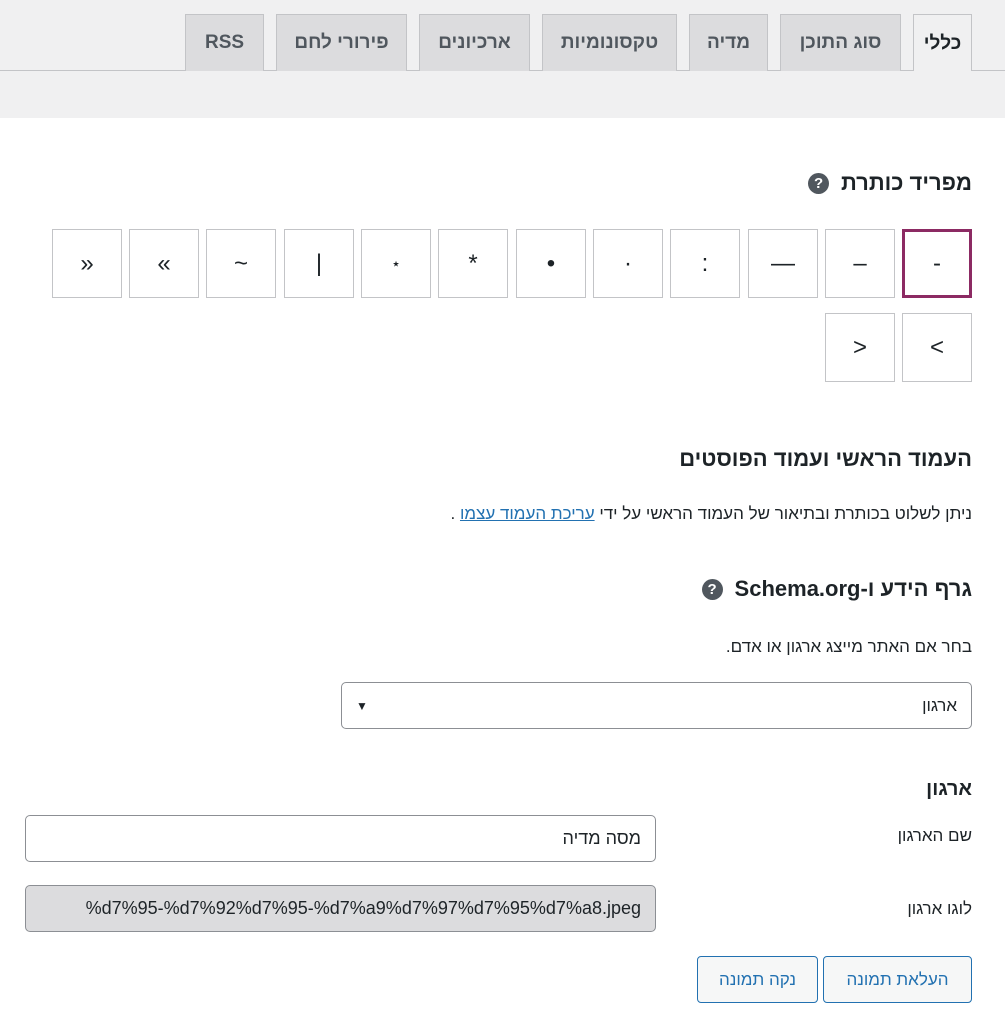 The height and width of the screenshot is (1024, 1005). What do you see at coordinates (934, 835) in the screenshot?
I see `organization-name-label: שם הארגון` at bounding box center [934, 835].